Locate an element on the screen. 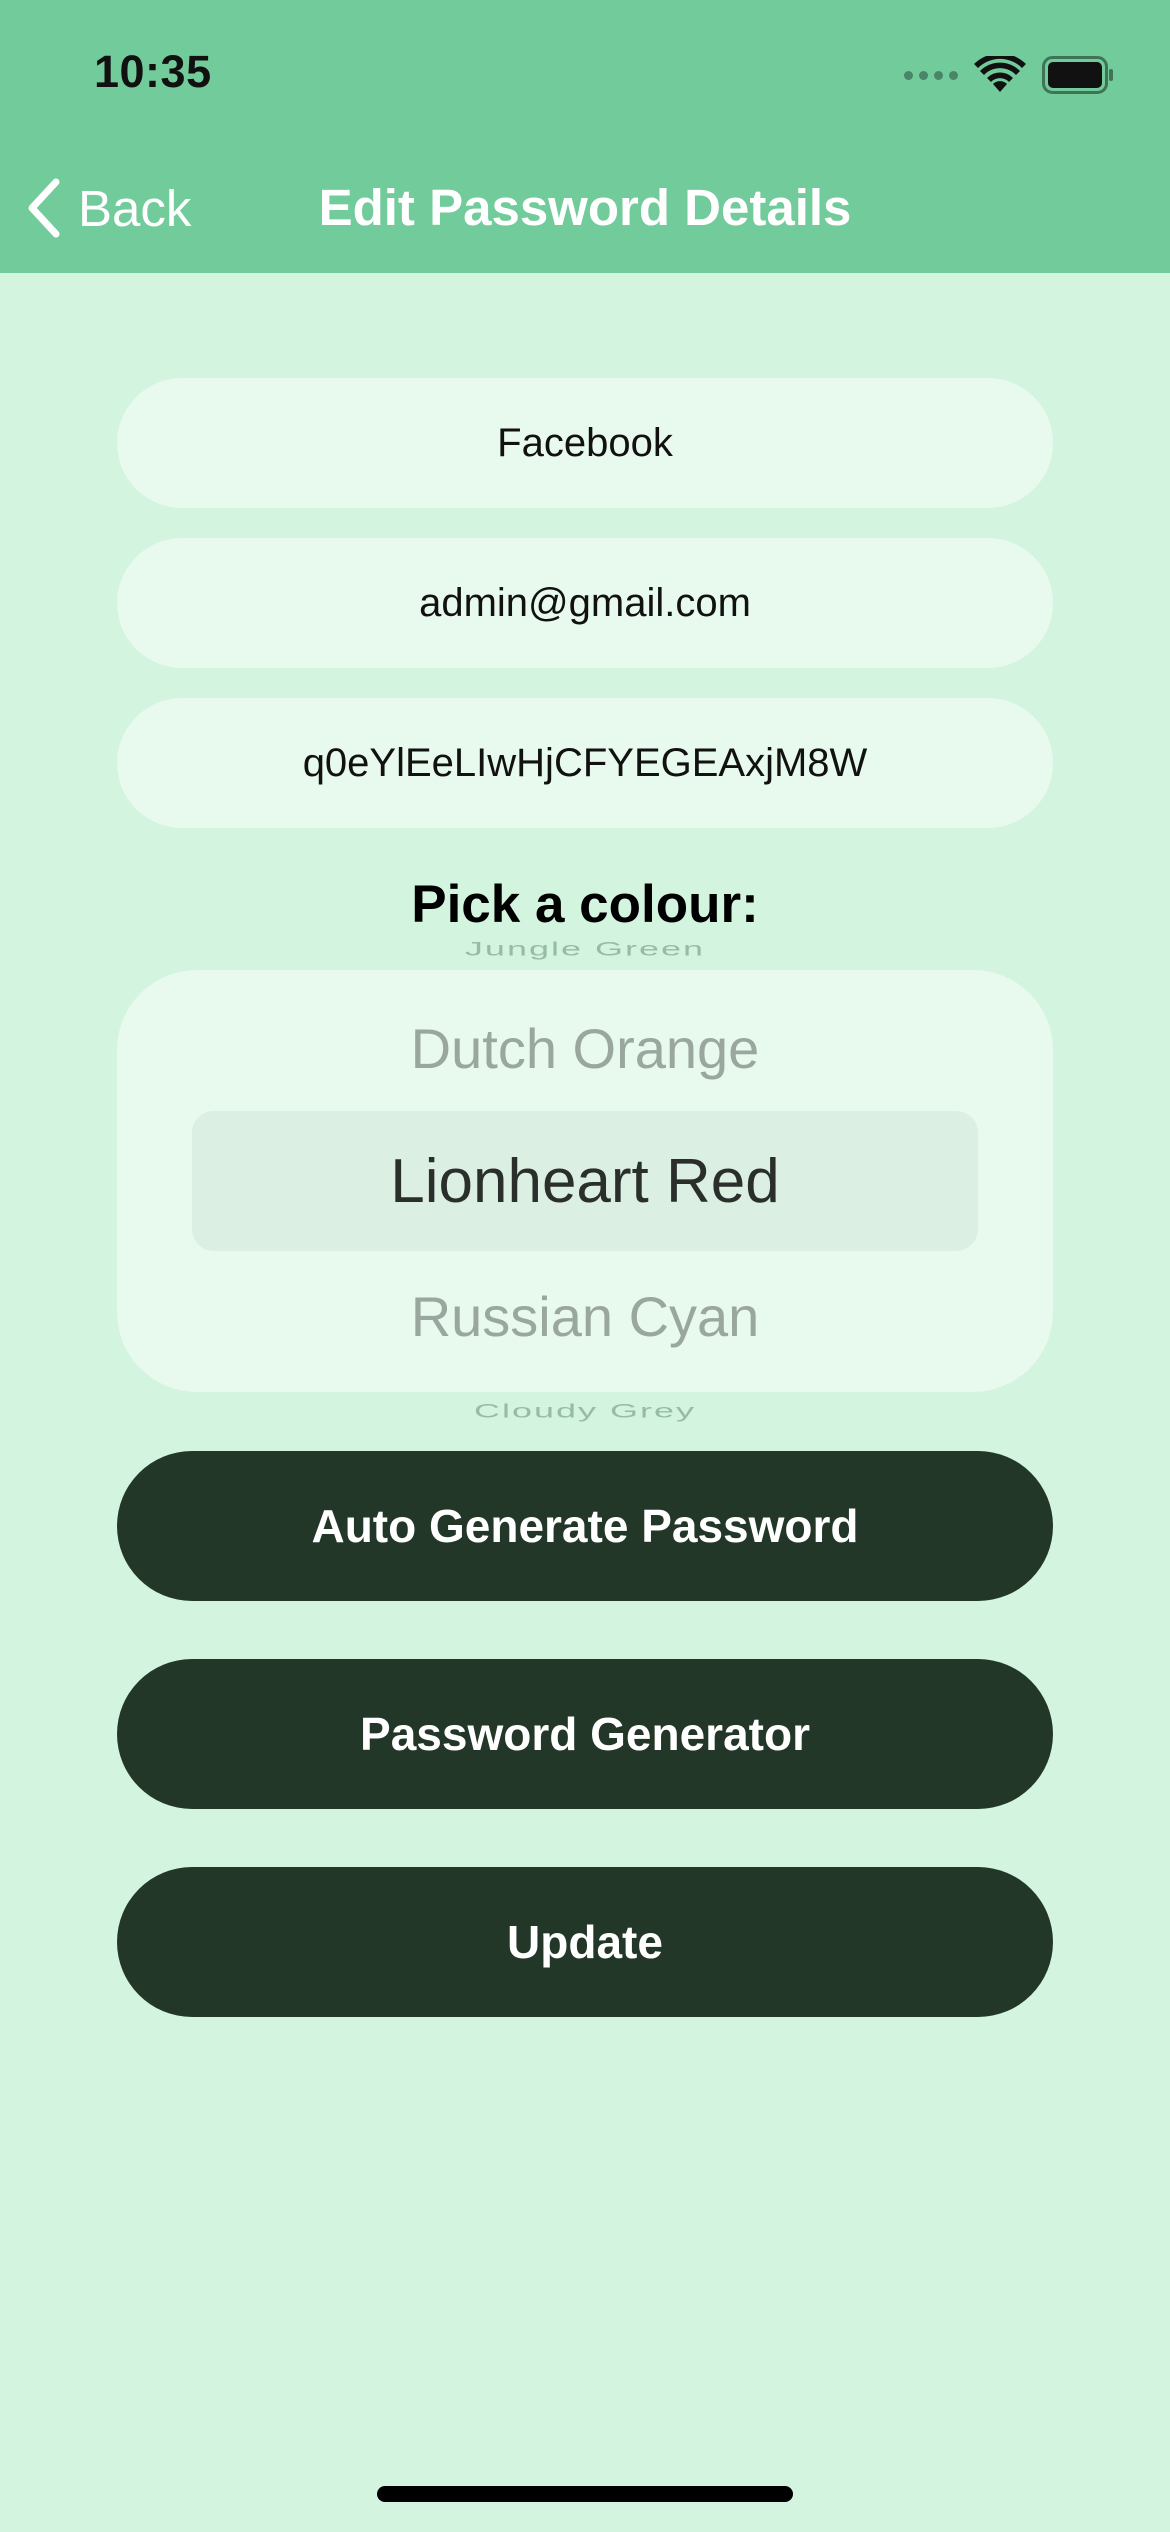 This screenshot has height=2532, width=1170. colour-picker: Dutch Orange Lionheart Red Russian Cyan is located at coordinates (585, 1181).